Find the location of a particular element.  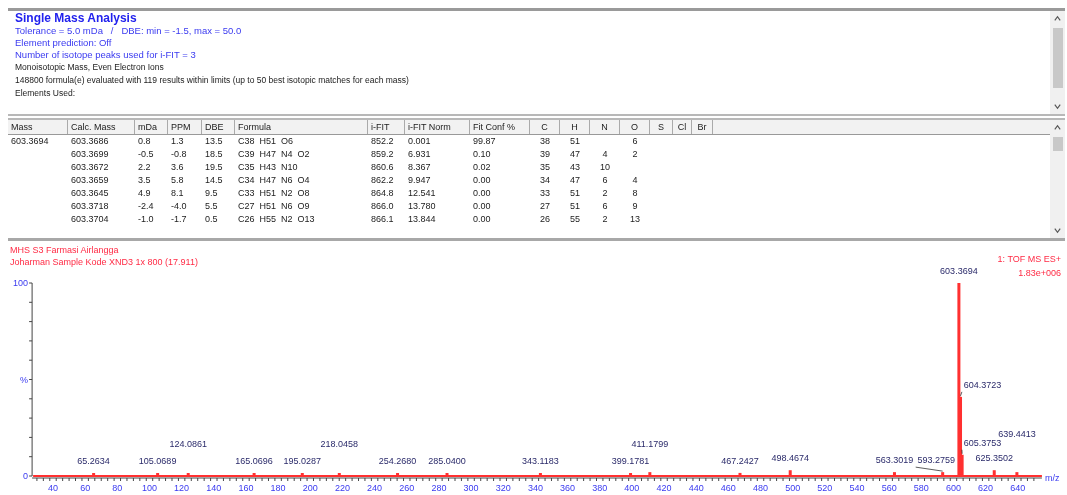

table-cell-text: 14.5 is located at coordinates (214, 180).